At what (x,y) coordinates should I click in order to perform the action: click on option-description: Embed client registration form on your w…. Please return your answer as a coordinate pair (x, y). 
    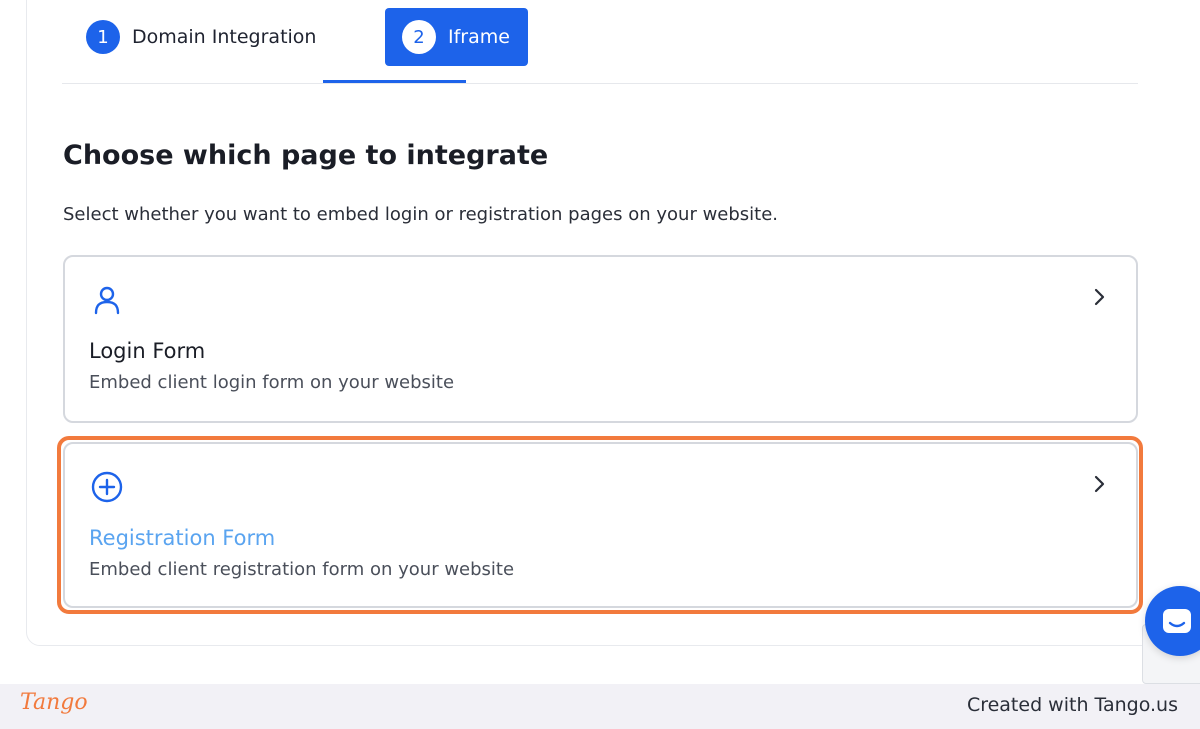
    Looking at the image, I should click on (302, 569).